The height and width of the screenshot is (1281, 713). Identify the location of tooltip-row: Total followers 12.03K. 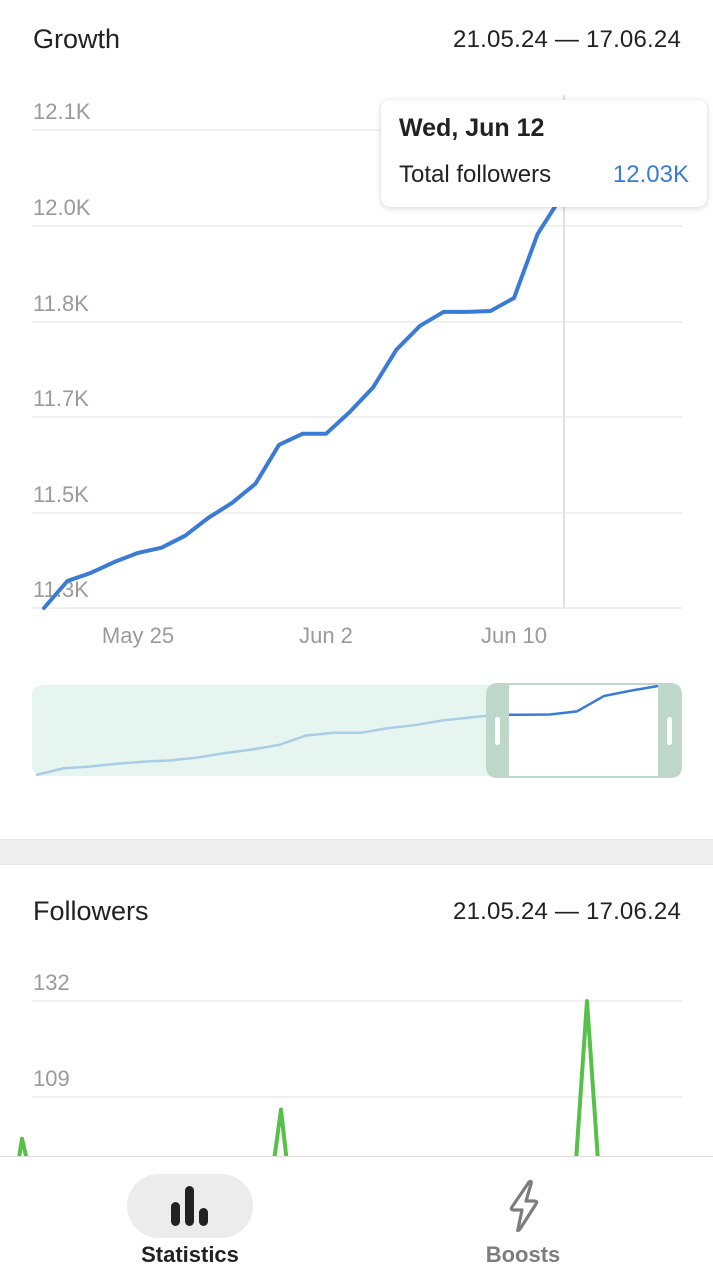
(544, 175).